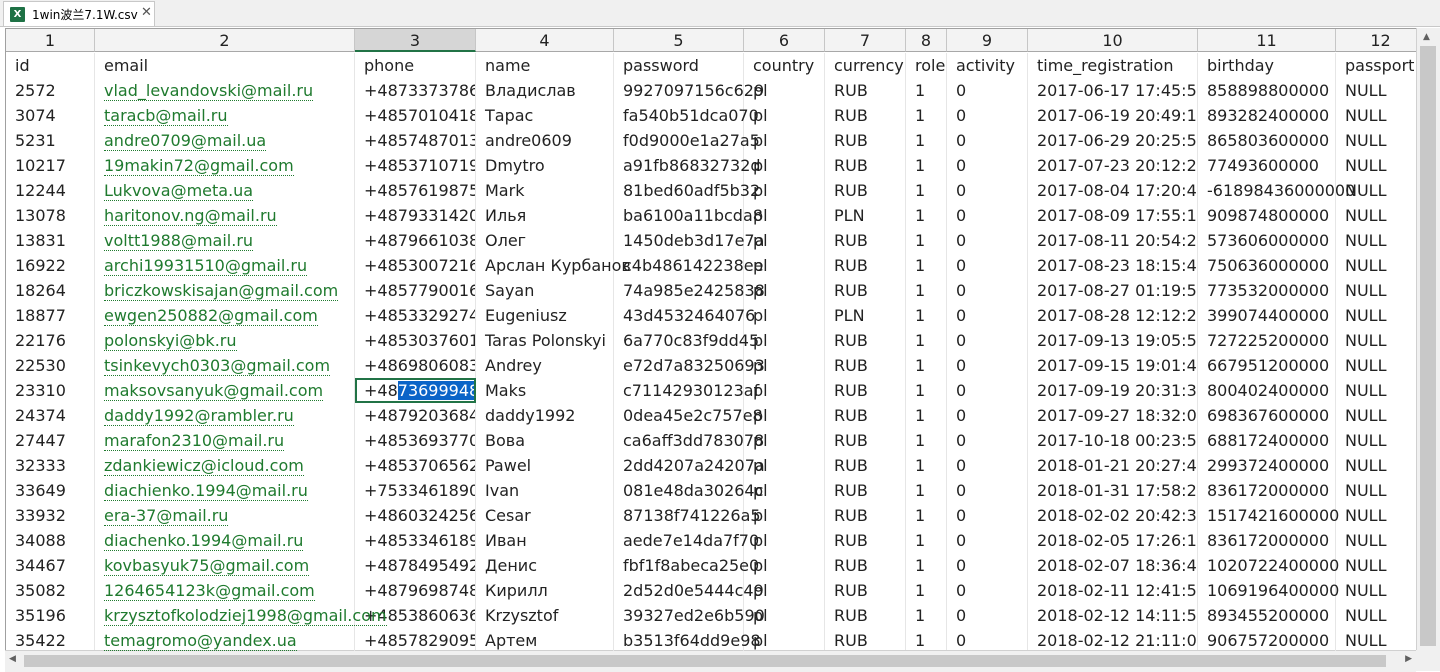  Describe the element at coordinates (545, 240) in the screenshot. I see `table-cell: Олег` at that location.